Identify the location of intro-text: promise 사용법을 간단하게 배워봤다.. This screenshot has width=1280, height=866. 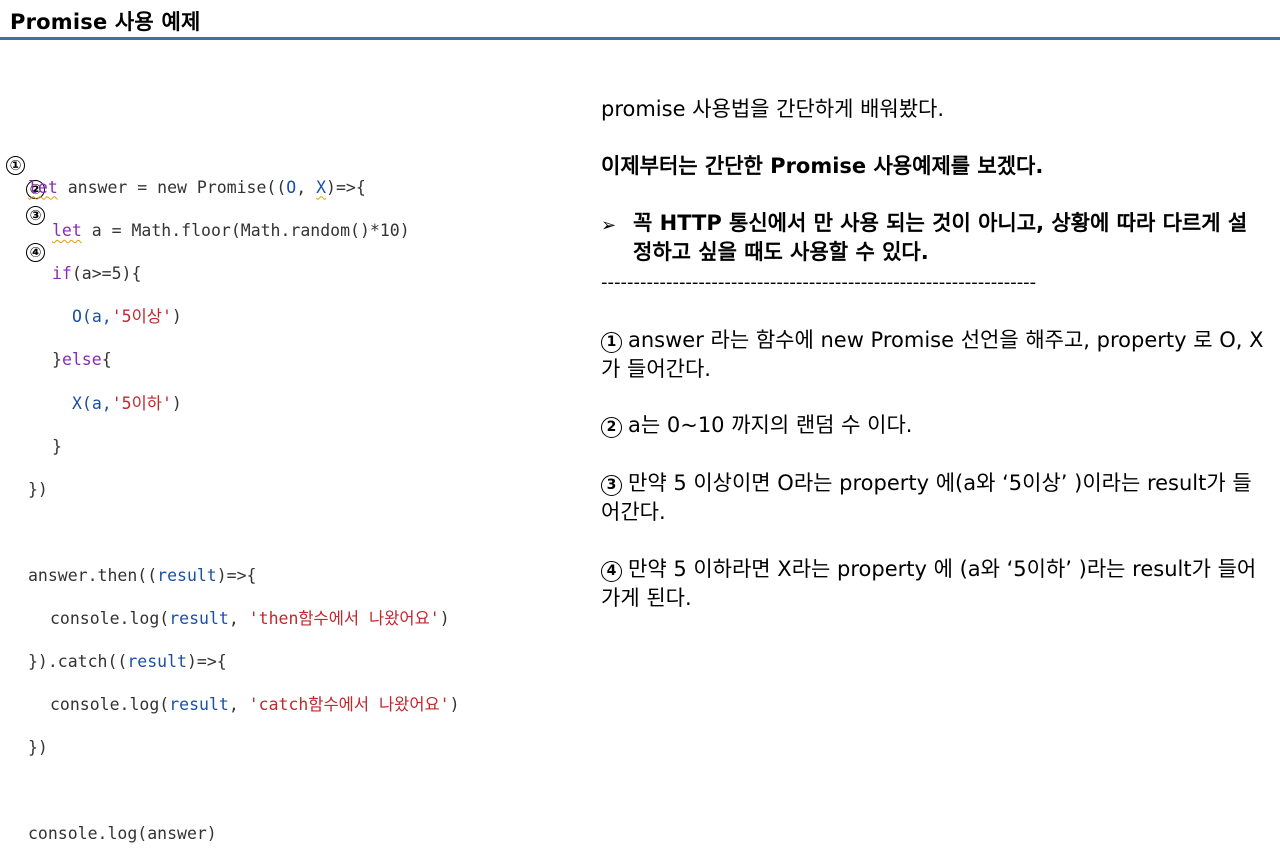
(773, 109).